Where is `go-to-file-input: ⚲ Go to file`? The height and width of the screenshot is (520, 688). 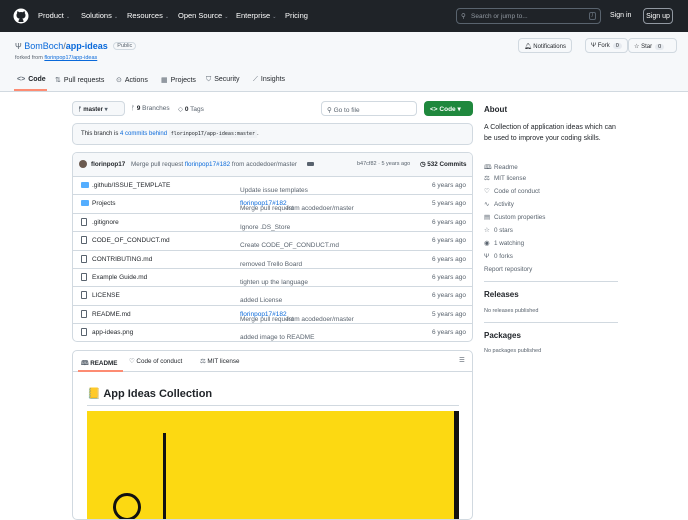
go-to-file-input: ⚲ Go to file is located at coordinates (369, 108).